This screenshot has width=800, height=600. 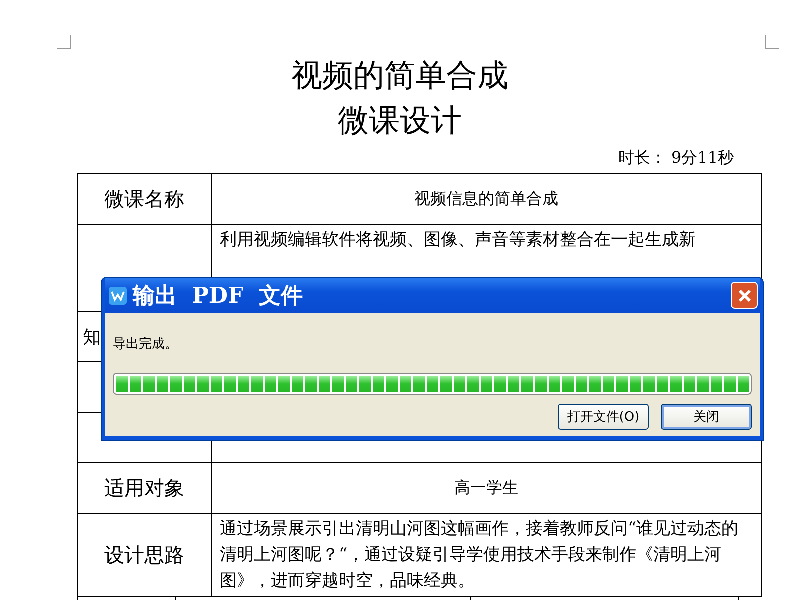 I want to click on close-button, so click(x=744, y=295).